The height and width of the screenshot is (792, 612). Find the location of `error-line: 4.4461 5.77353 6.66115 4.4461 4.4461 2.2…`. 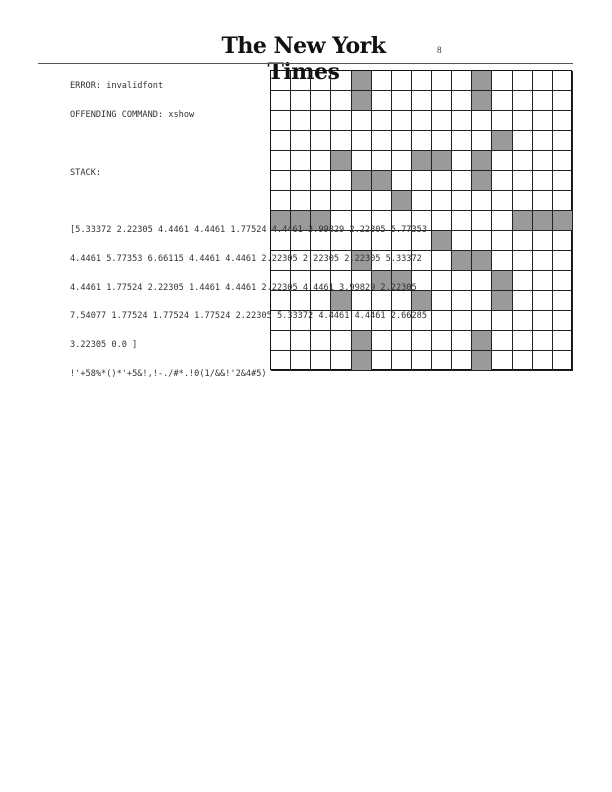

error-line: 4.4461 5.77353 6.66115 4.4461 4.4461 2.2… is located at coordinates (246, 258).